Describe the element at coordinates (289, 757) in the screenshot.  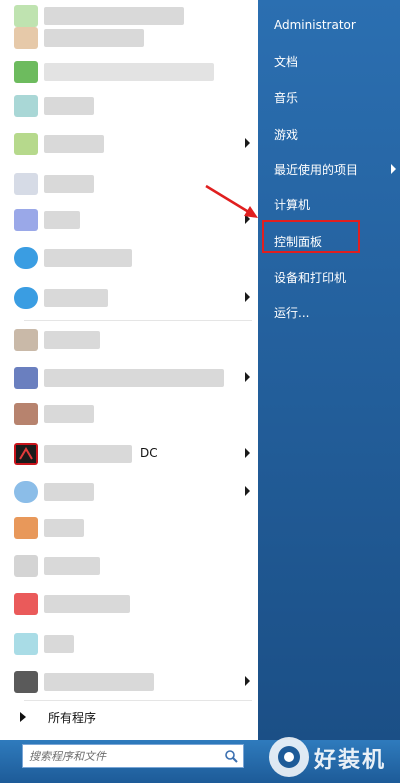
I see `watermark-logo-icon` at that location.